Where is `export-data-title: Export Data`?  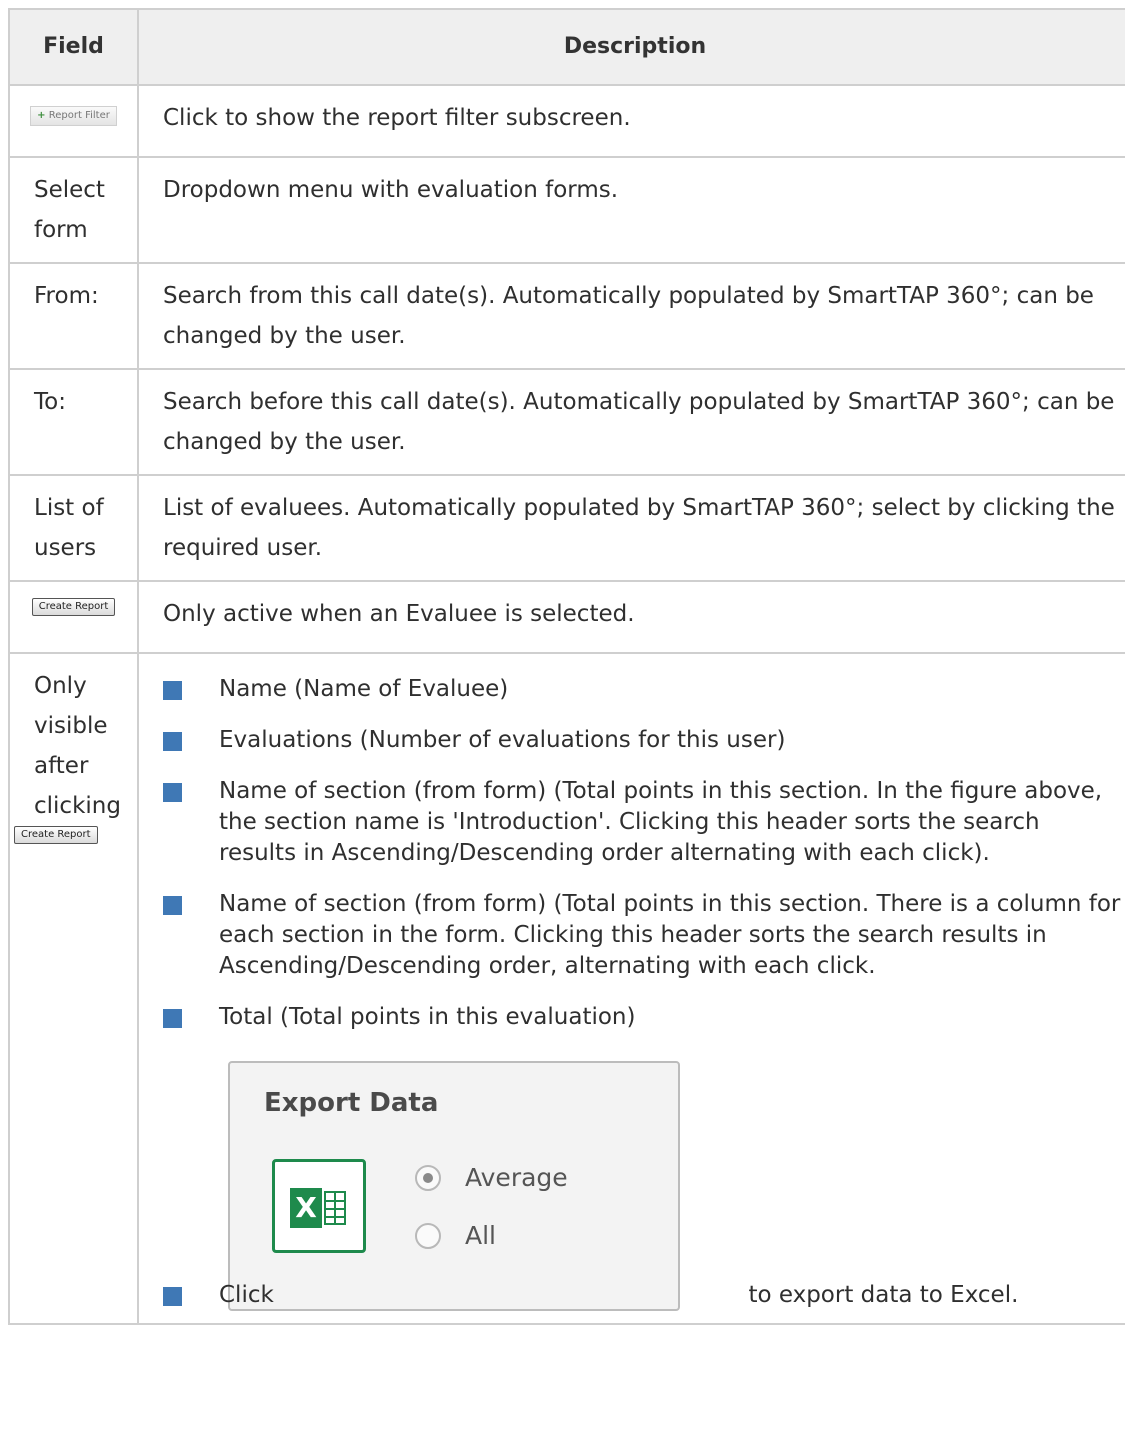
export-data-title: Export Data is located at coordinates (351, 1103).